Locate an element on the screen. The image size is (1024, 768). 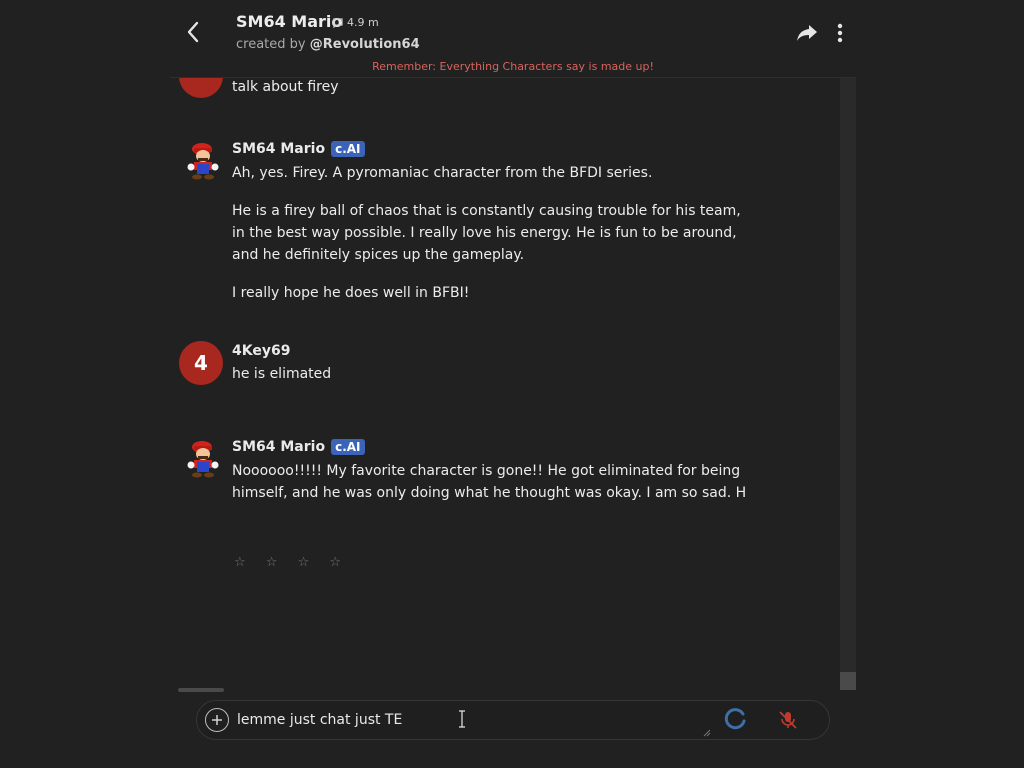
creator-line: created by @Revolution64 is located at coordinates (328, 44).